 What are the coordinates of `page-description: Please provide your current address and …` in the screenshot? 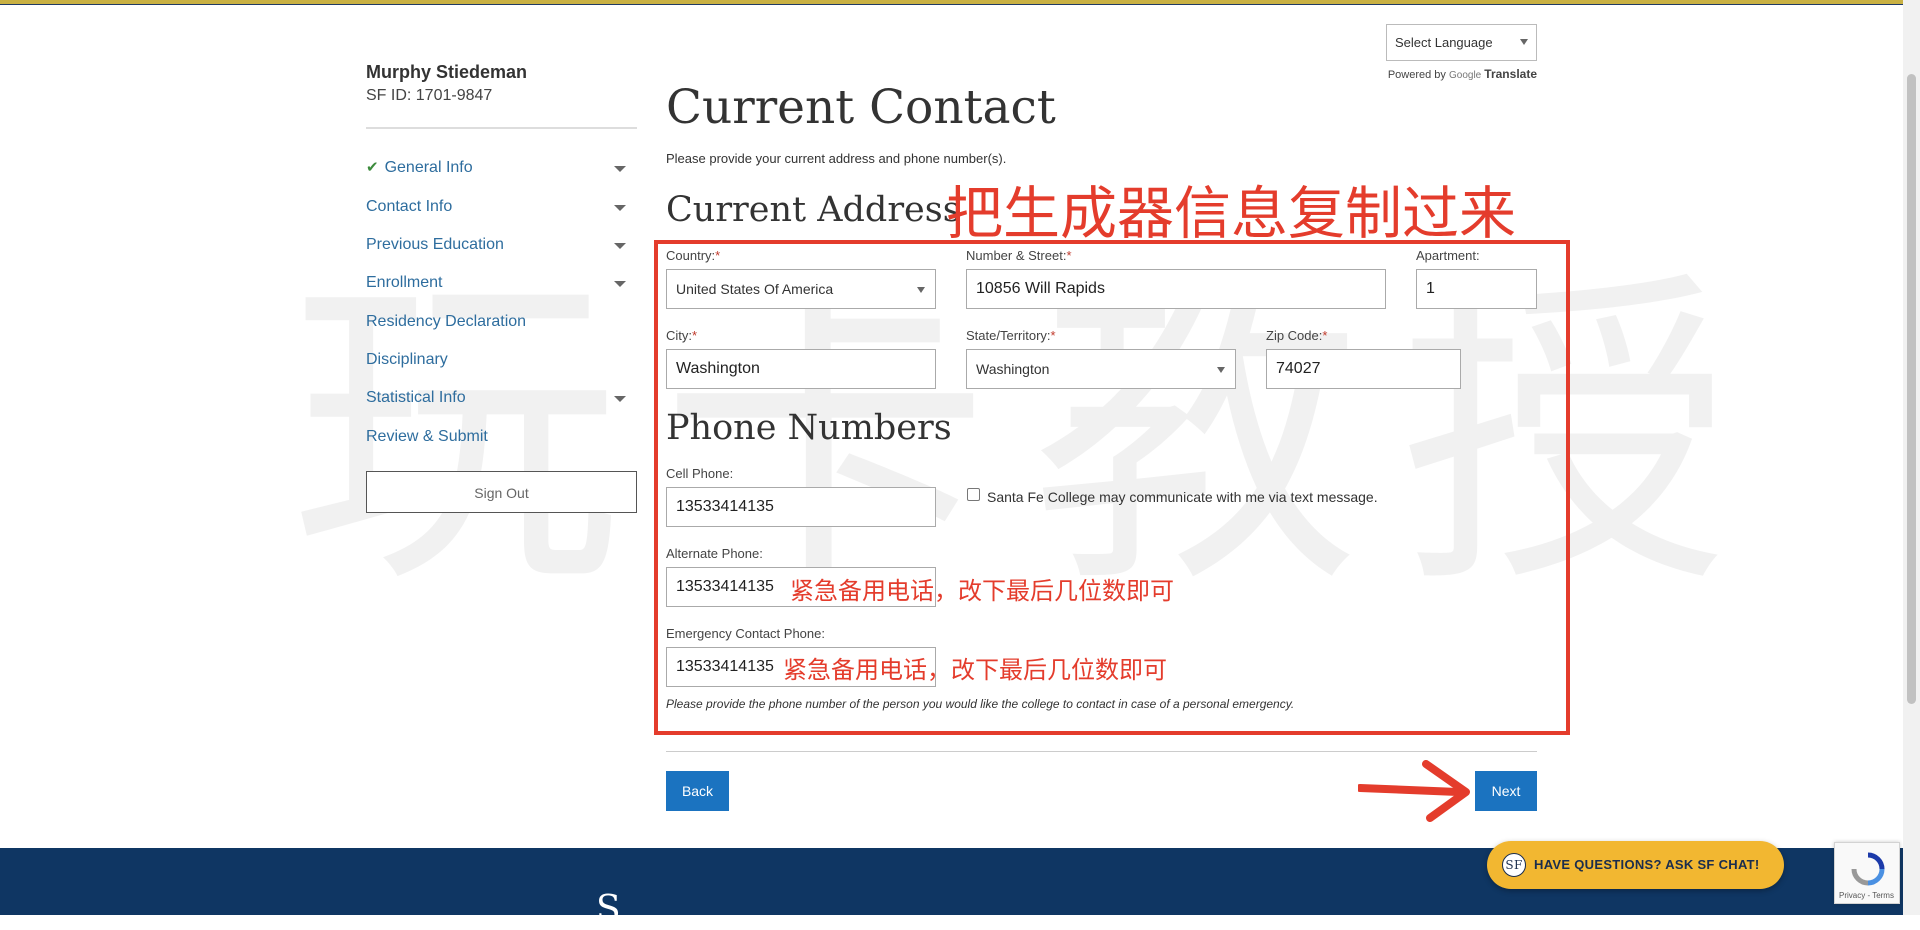 It's located at (836, 158).